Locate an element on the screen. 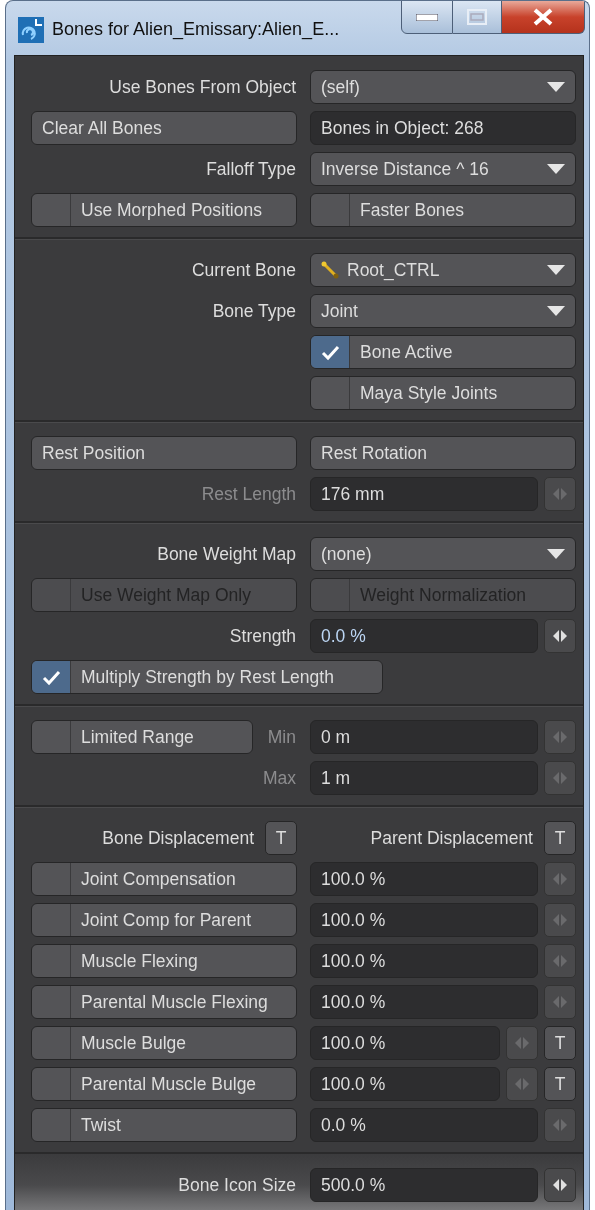  field-label: Falloff Type is located at coordinates (251, 169).